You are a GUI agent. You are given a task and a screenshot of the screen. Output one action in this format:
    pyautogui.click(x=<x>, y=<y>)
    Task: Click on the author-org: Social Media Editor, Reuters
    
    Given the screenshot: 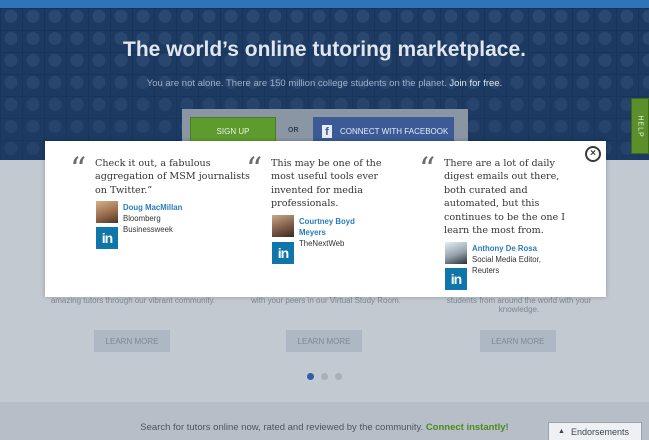 What is the action you would take?
    pyautogui.click(x=506, y=265)
    